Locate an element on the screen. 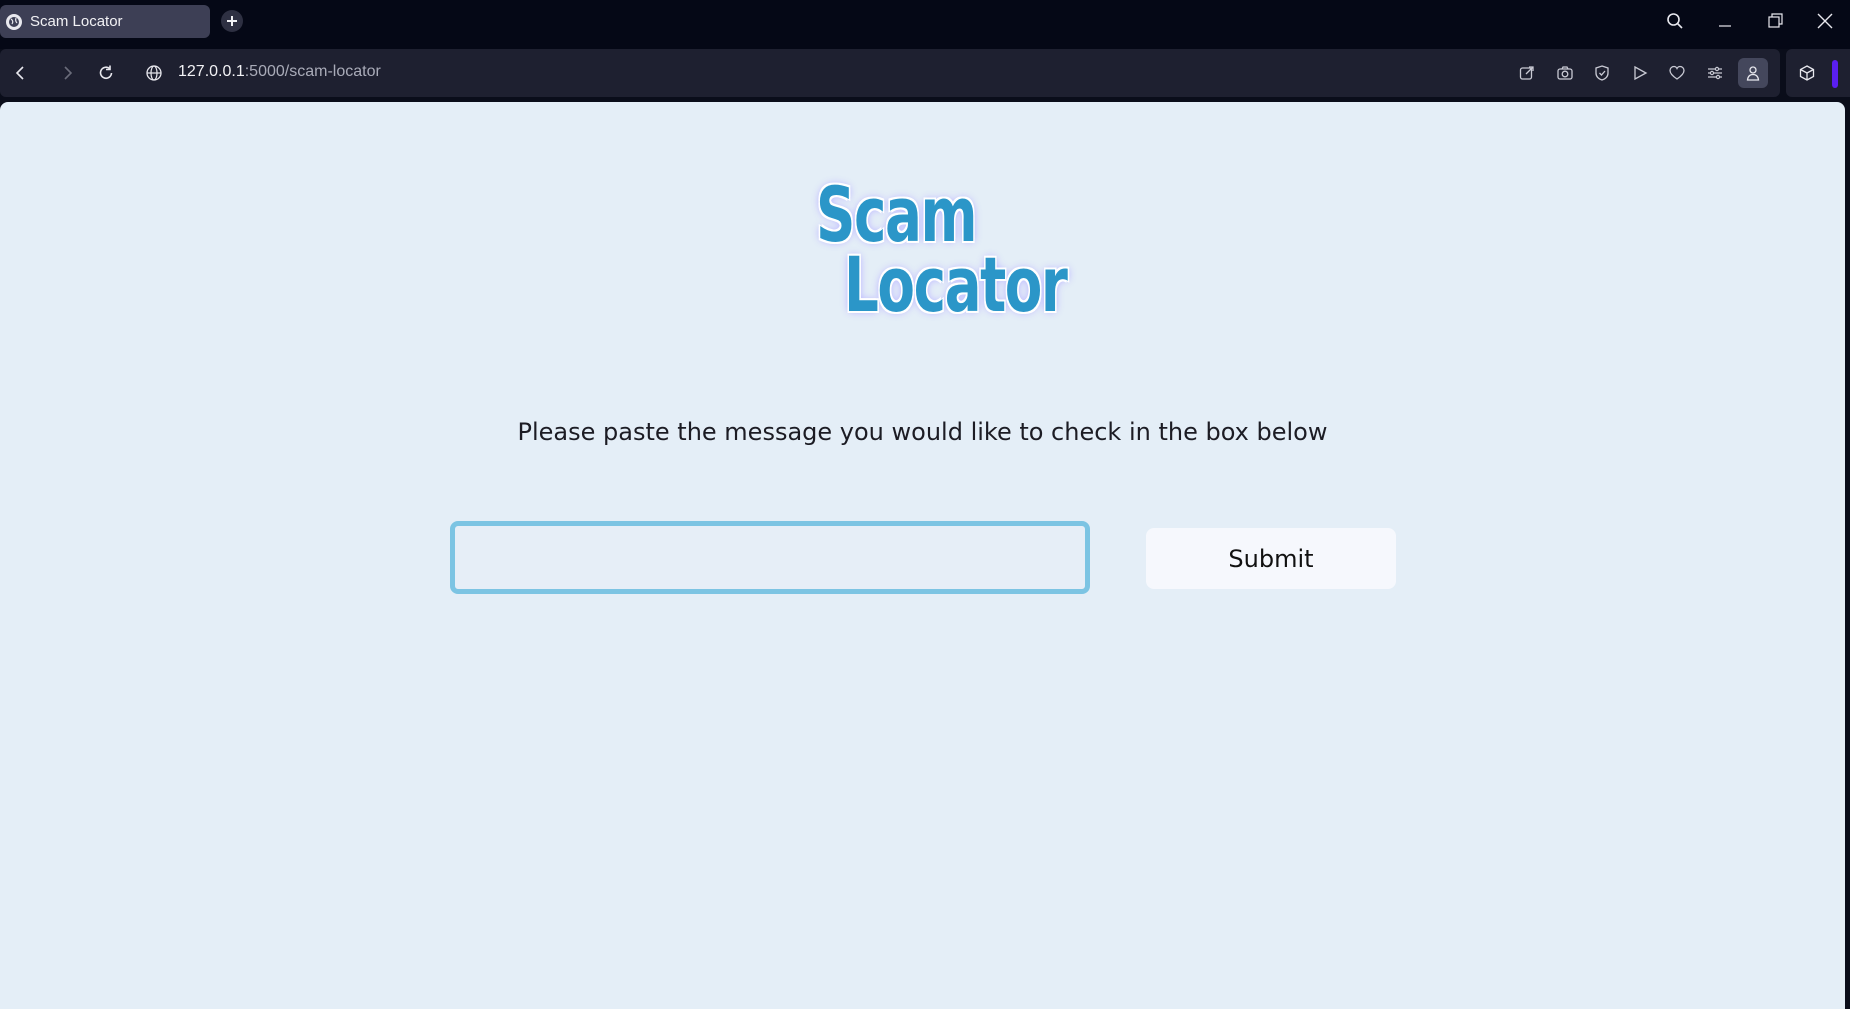 The image size is (1850, 1009). extensions-area is located at coordinates (1818, 73).